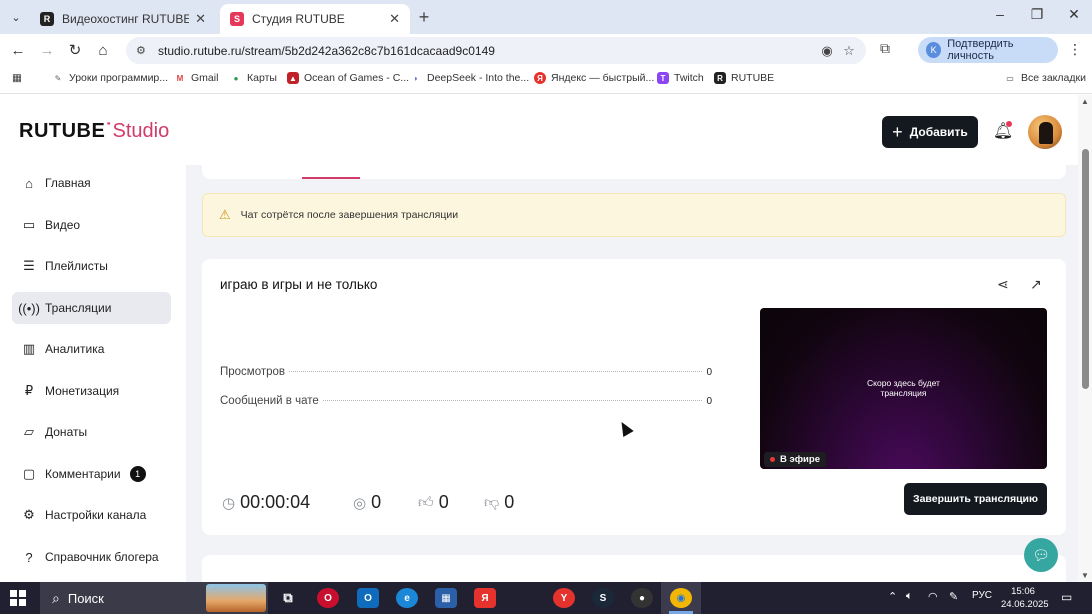 Image resolution: width=1092 pixels, height=614 pixels. What do you see at coordinates (154, 598) in the screenshot?
I see `taskbar-search: ⌕ Поиск` at bounding box center [154, 598].